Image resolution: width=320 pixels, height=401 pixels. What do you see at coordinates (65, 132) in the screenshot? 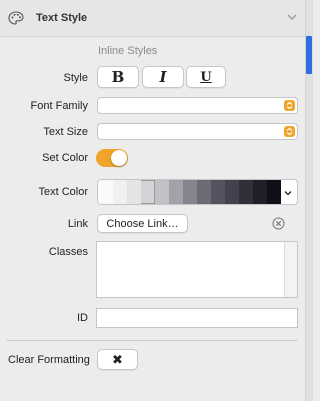
I see `text-size-label: Text Size` at bounding box center [65, 132].